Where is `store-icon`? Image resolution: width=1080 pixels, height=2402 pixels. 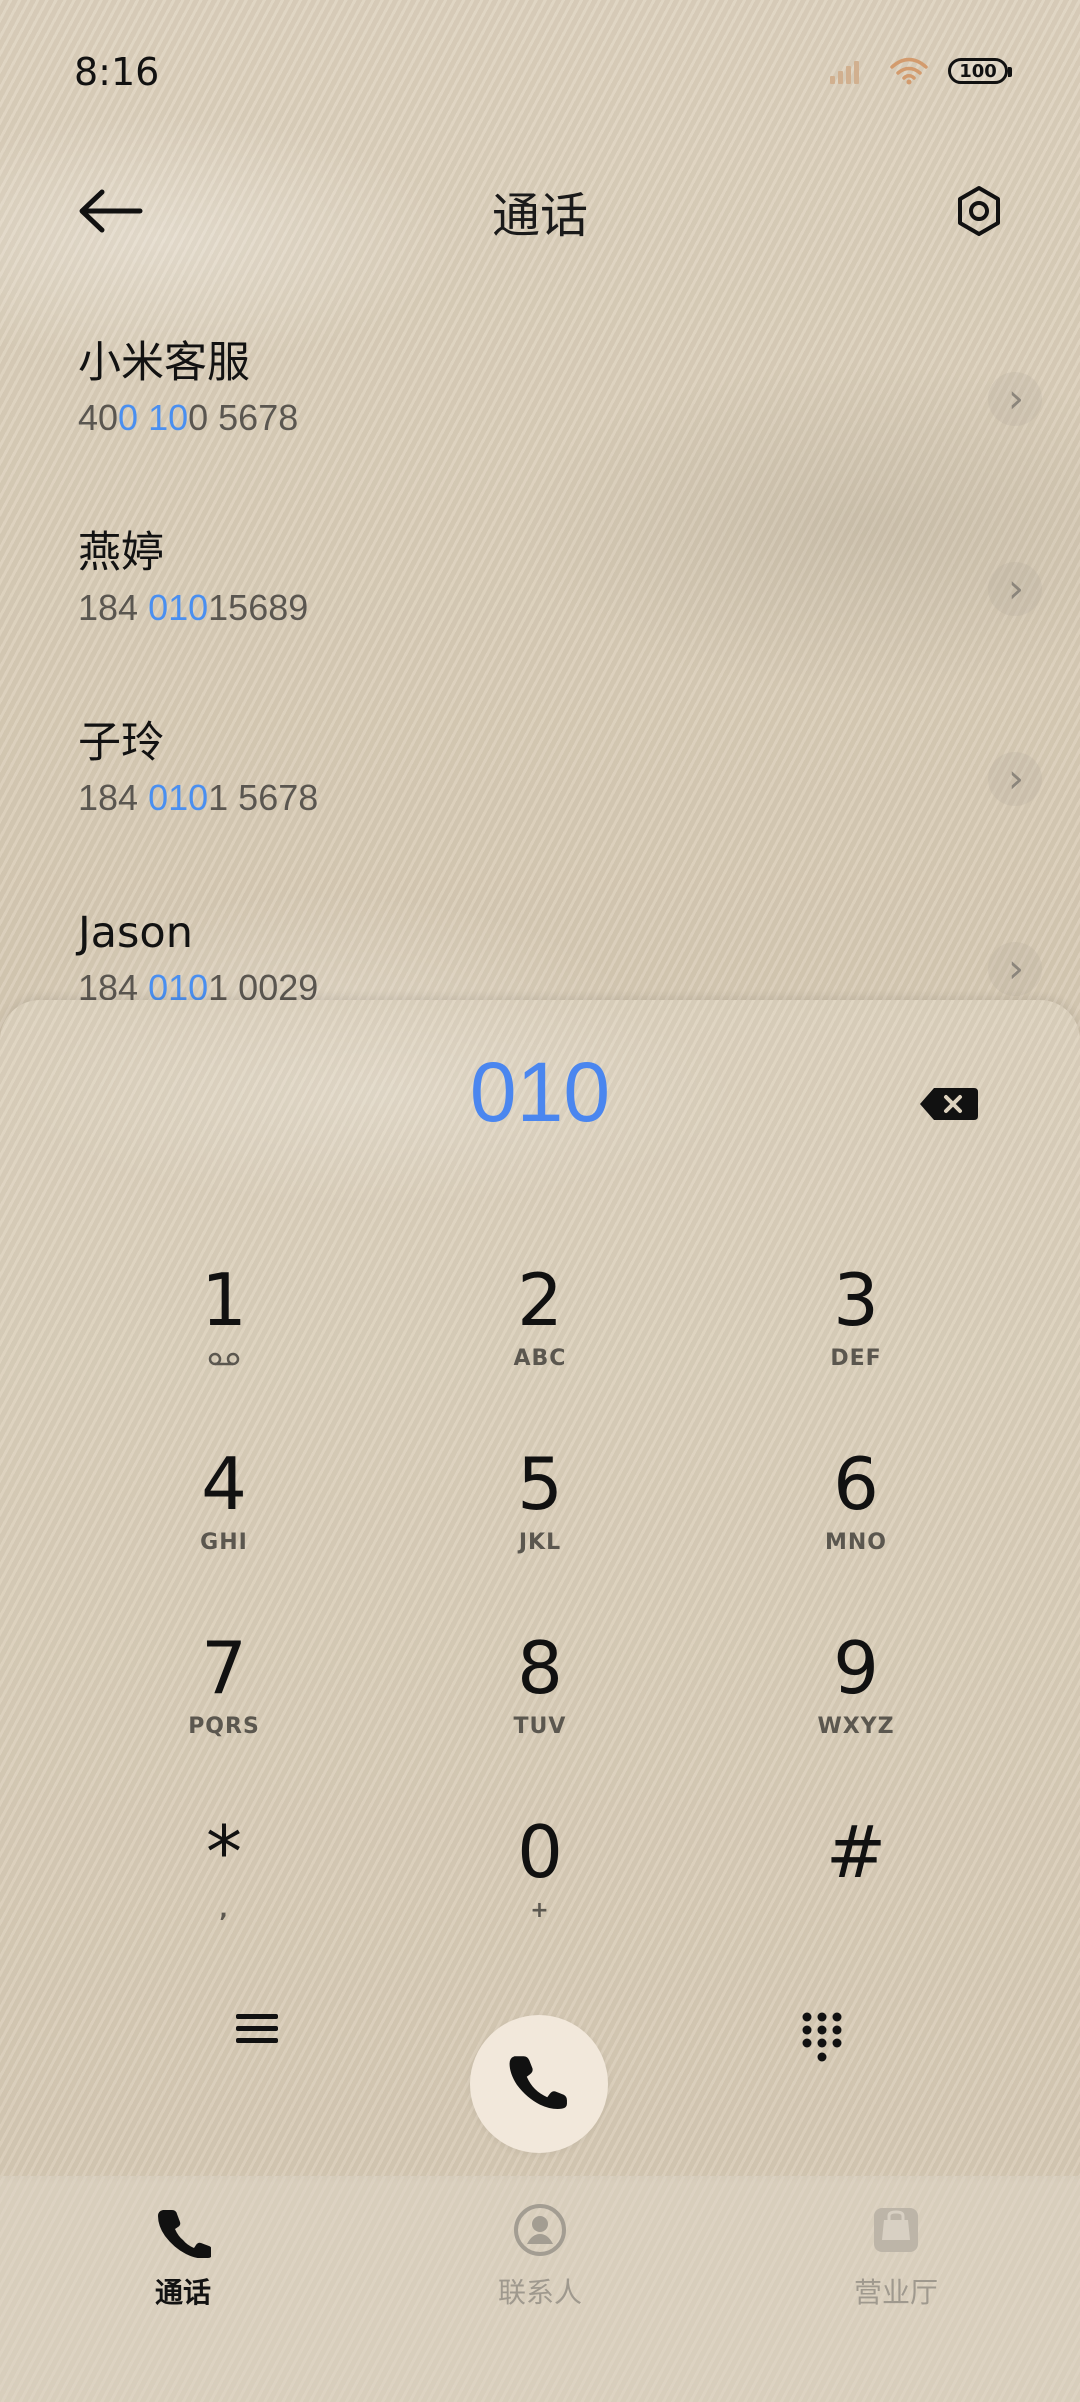
store-icon is located at coordinates (896, 2230).